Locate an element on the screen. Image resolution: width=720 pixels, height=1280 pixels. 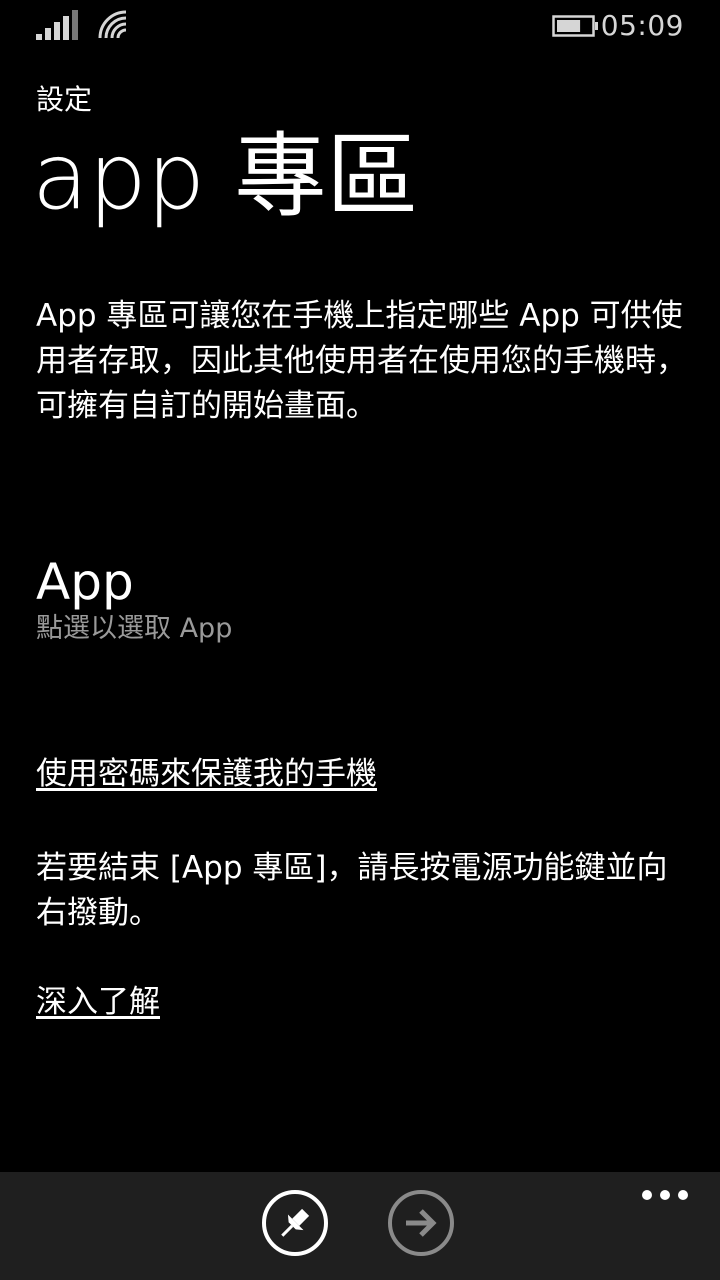
more-dots-icon is located at coordinates (665, 1195).